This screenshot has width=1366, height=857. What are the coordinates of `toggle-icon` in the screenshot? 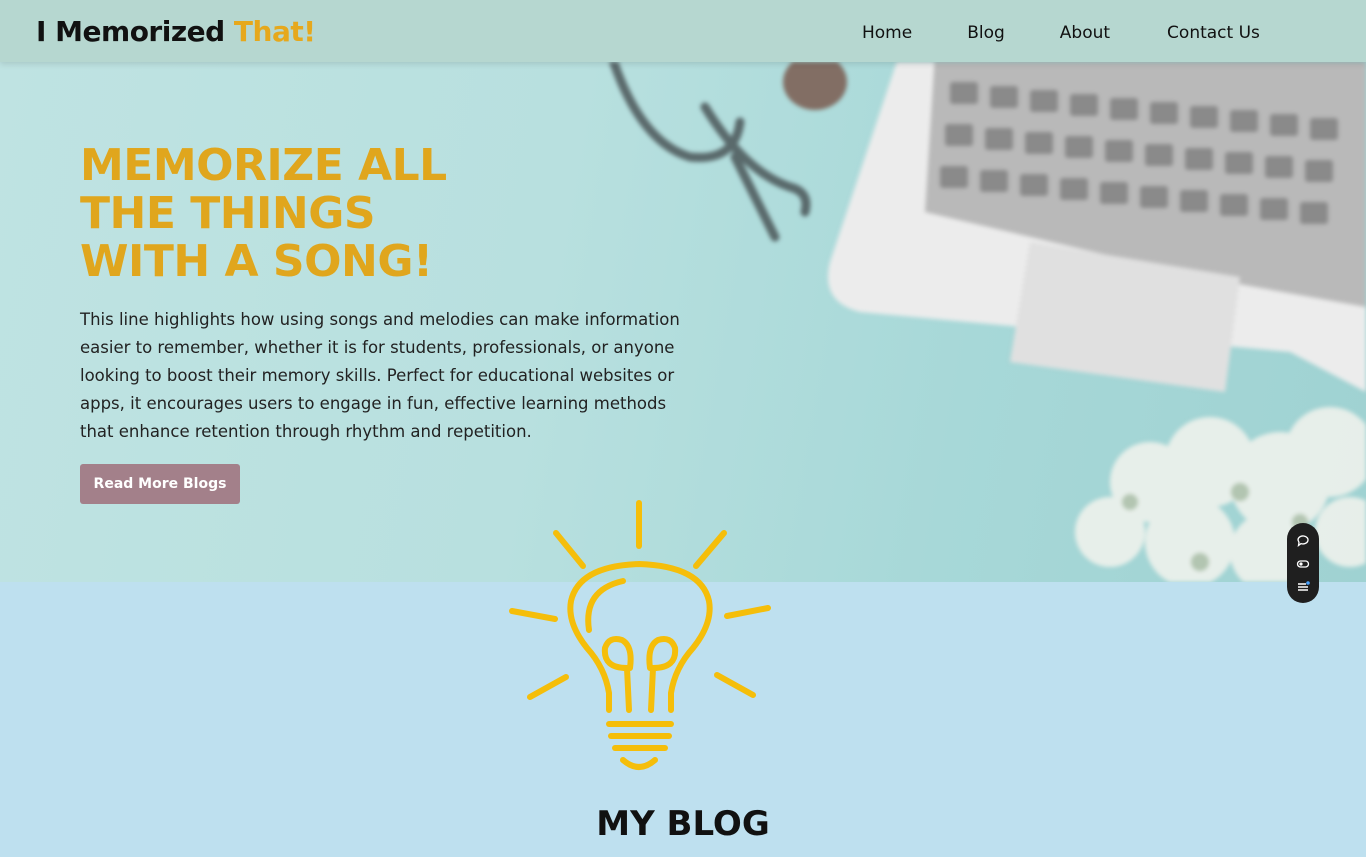 It's located at (1303, 563).